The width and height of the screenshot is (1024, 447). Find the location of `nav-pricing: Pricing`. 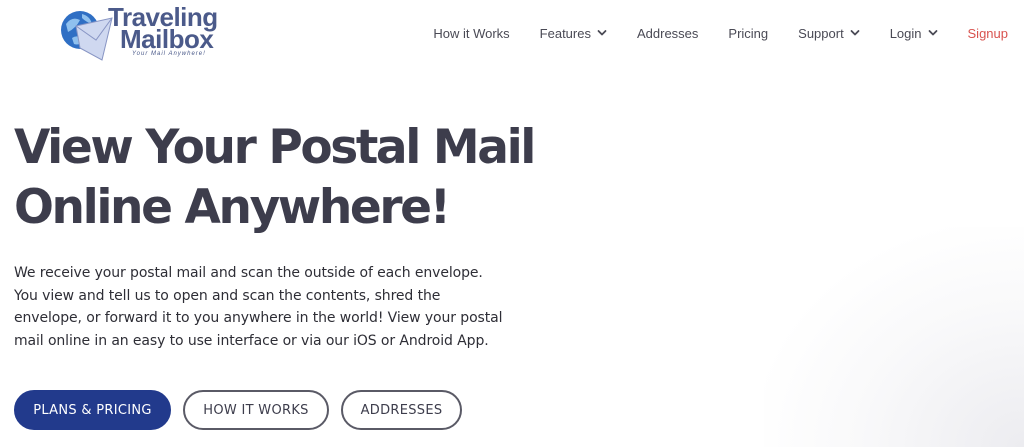

nav-pricing: Pricing is located at coordinates (748, 33).